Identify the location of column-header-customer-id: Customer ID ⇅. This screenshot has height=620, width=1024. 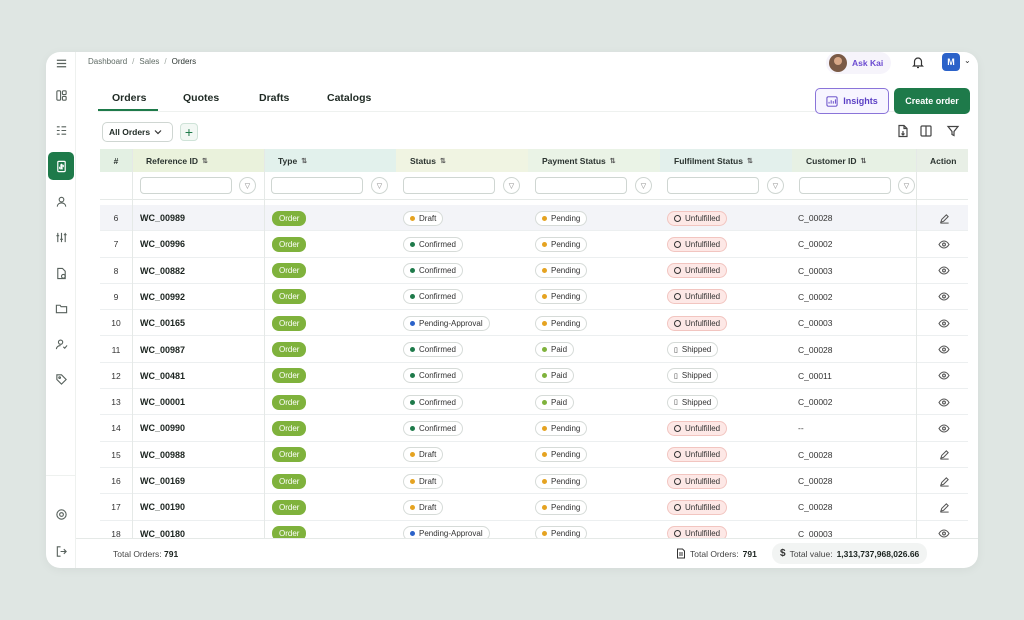
(854, 160).